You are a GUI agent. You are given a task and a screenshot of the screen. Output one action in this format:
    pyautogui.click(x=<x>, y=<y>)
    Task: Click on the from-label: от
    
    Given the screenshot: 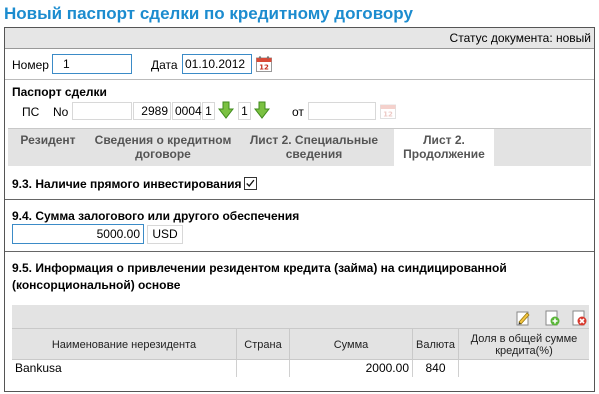 What is the action you would take?
    pyautogui.click(x=298, y=112)
    